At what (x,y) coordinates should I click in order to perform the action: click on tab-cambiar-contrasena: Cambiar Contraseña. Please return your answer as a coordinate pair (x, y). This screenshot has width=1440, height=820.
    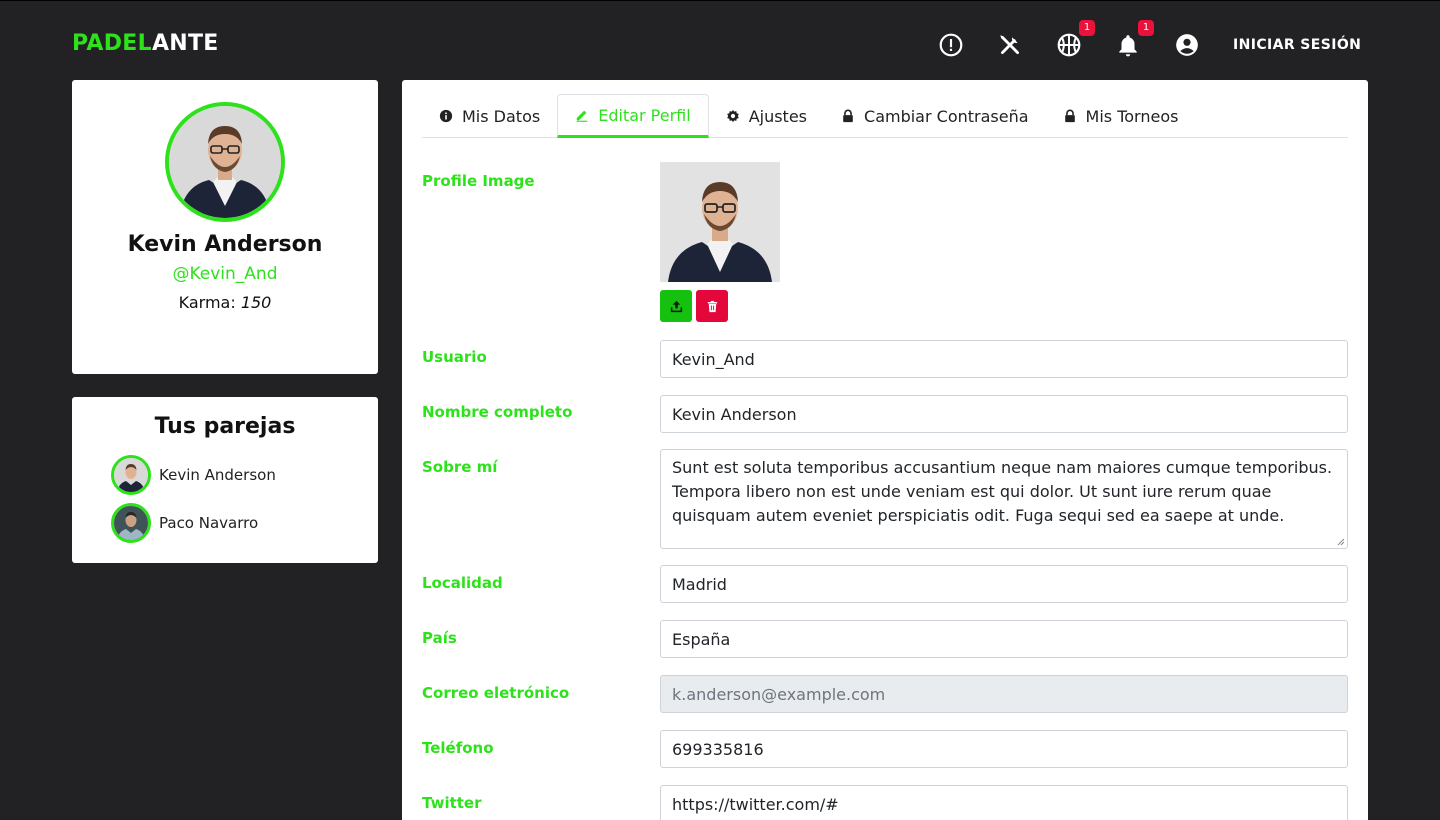
    Looking at the image, I should click on (935, 116).